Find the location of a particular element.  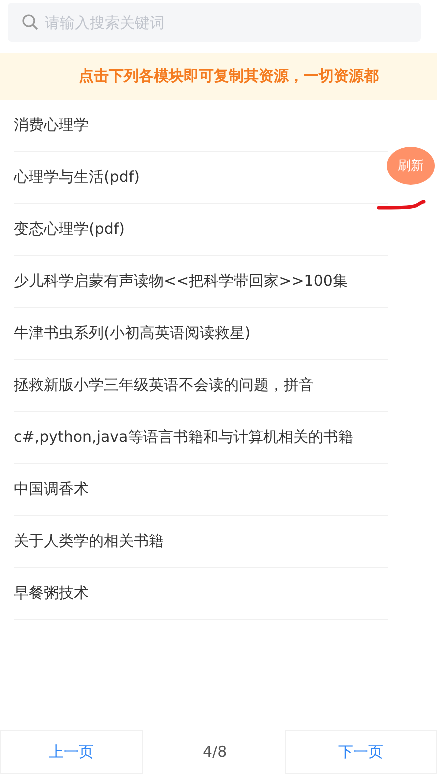

resource-item: 变态心理学(pdf) is located at coordinates (70, 229).